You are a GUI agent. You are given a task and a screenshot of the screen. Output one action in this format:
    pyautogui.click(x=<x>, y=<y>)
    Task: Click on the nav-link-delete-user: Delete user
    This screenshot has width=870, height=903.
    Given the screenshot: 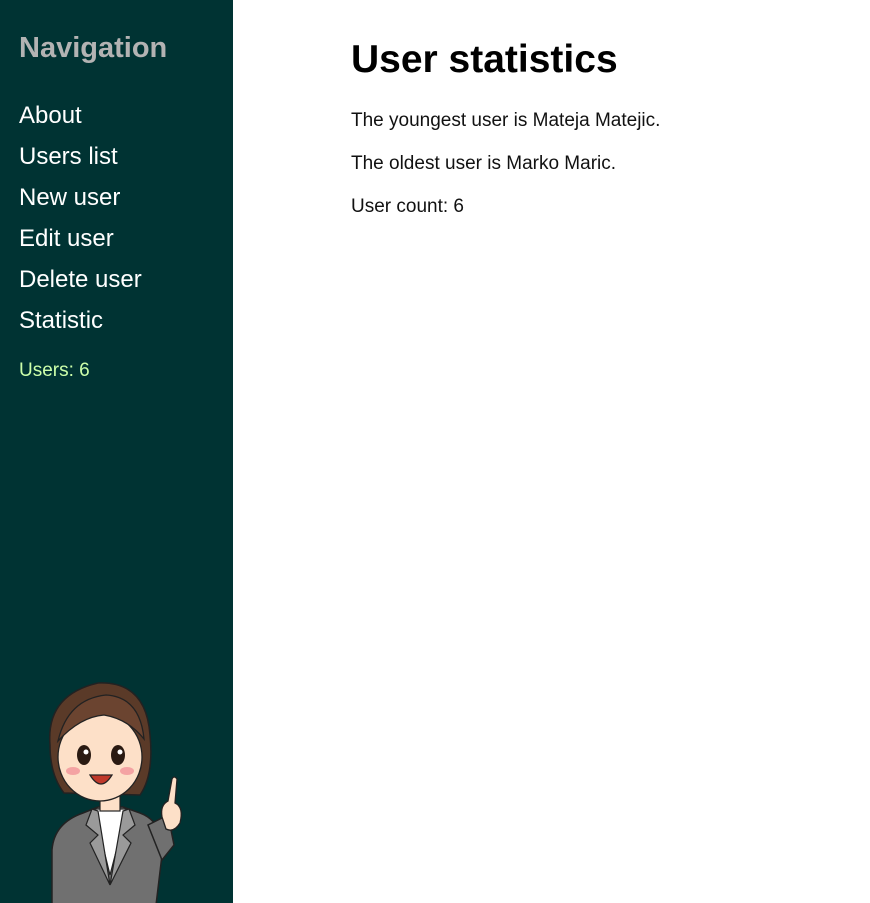 What is the action you would take?
    pyautogui.click(x=80, y=279)
    